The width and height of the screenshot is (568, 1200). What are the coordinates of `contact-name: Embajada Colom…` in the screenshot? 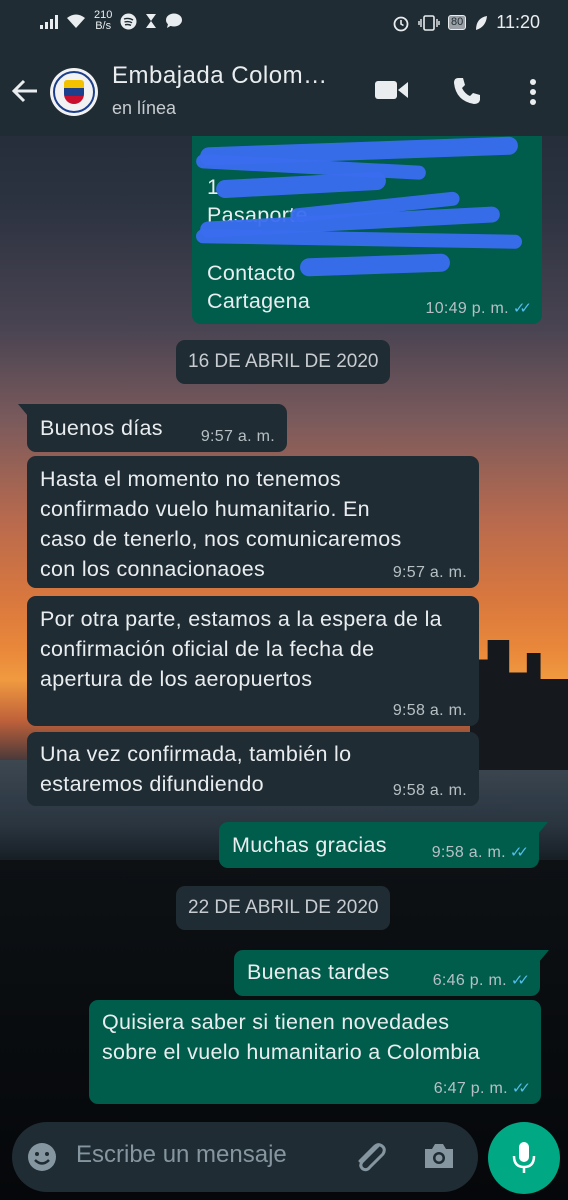 It's located at (220, 76).